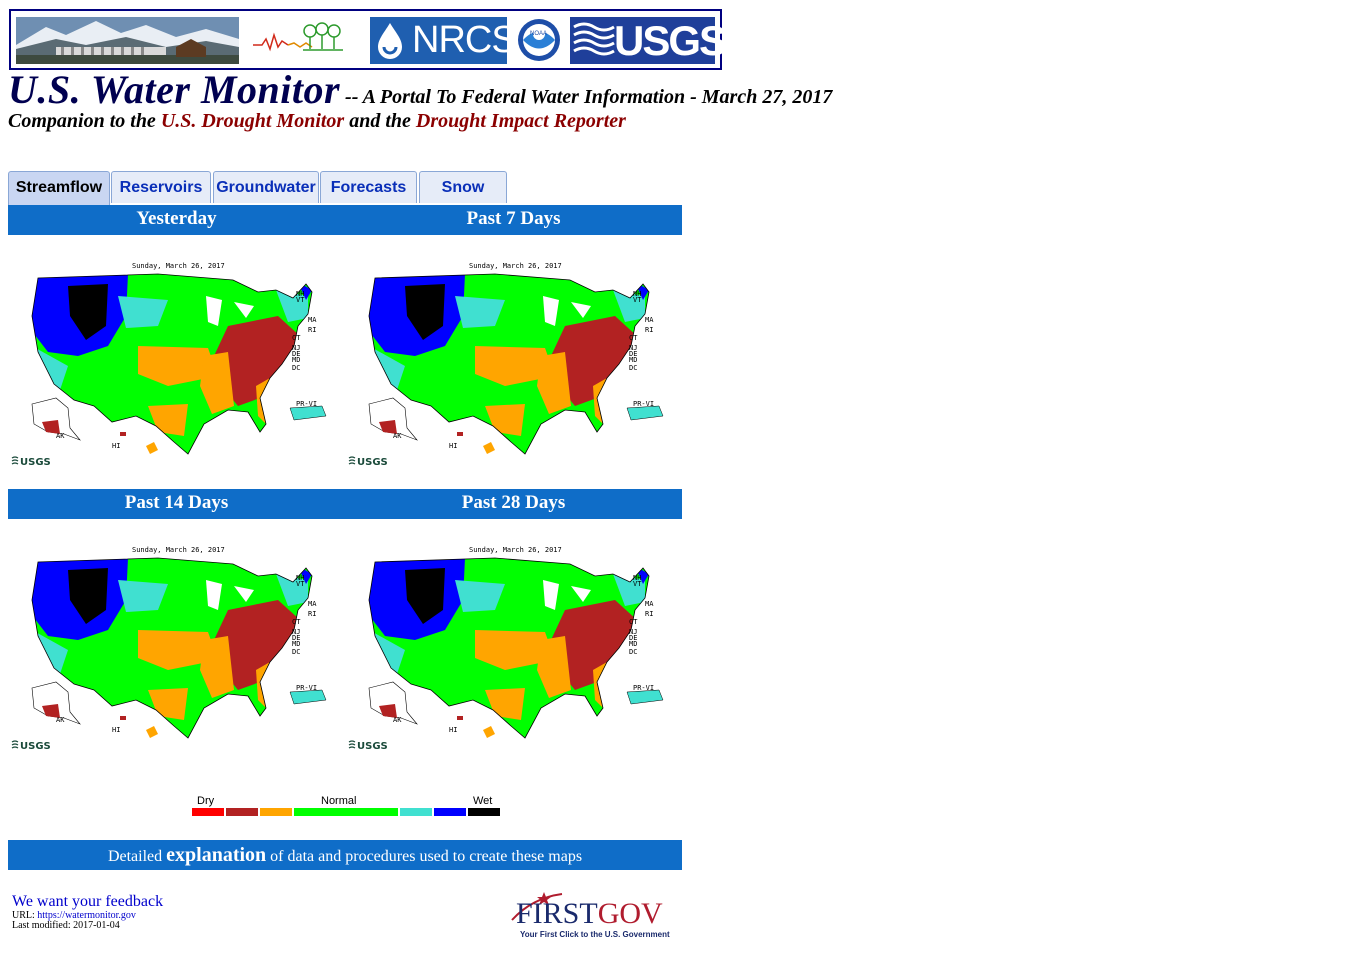  I want to click on section-bar-bottom: Past 14 Days Past 28 Days, so click(345, 504).